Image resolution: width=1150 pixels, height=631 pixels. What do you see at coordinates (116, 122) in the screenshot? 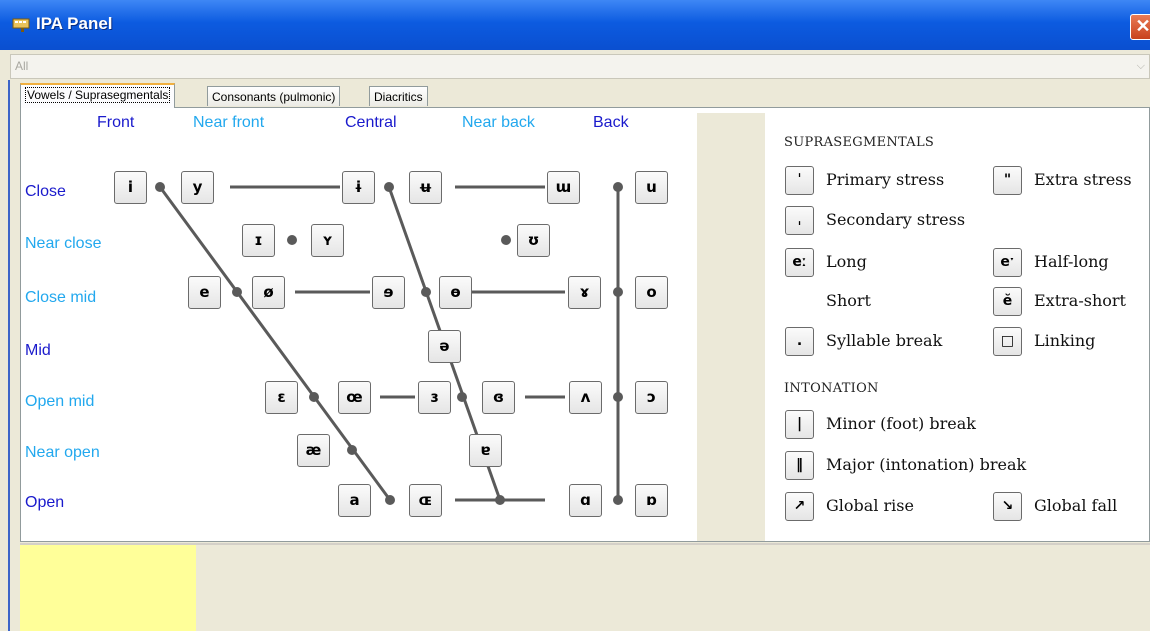
I see `column-header-front: Front` at bounding box center [116, 122].